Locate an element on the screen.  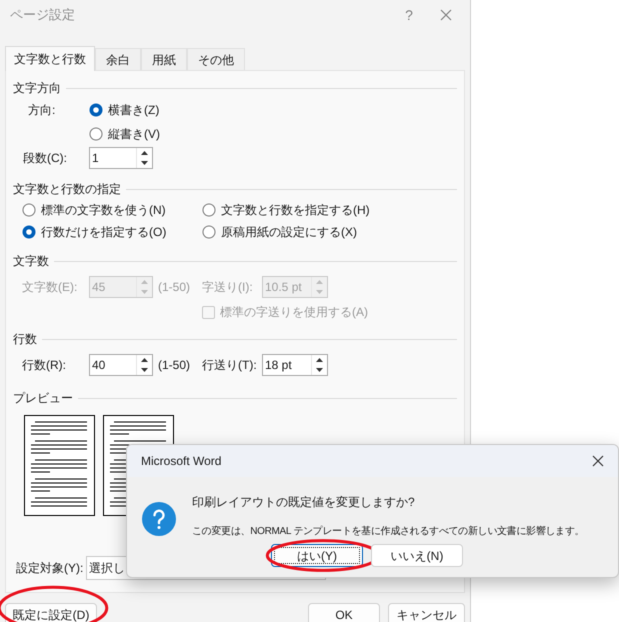
radio-label: 標準の文字数を使う(N) is located at coordinates (103, 210).